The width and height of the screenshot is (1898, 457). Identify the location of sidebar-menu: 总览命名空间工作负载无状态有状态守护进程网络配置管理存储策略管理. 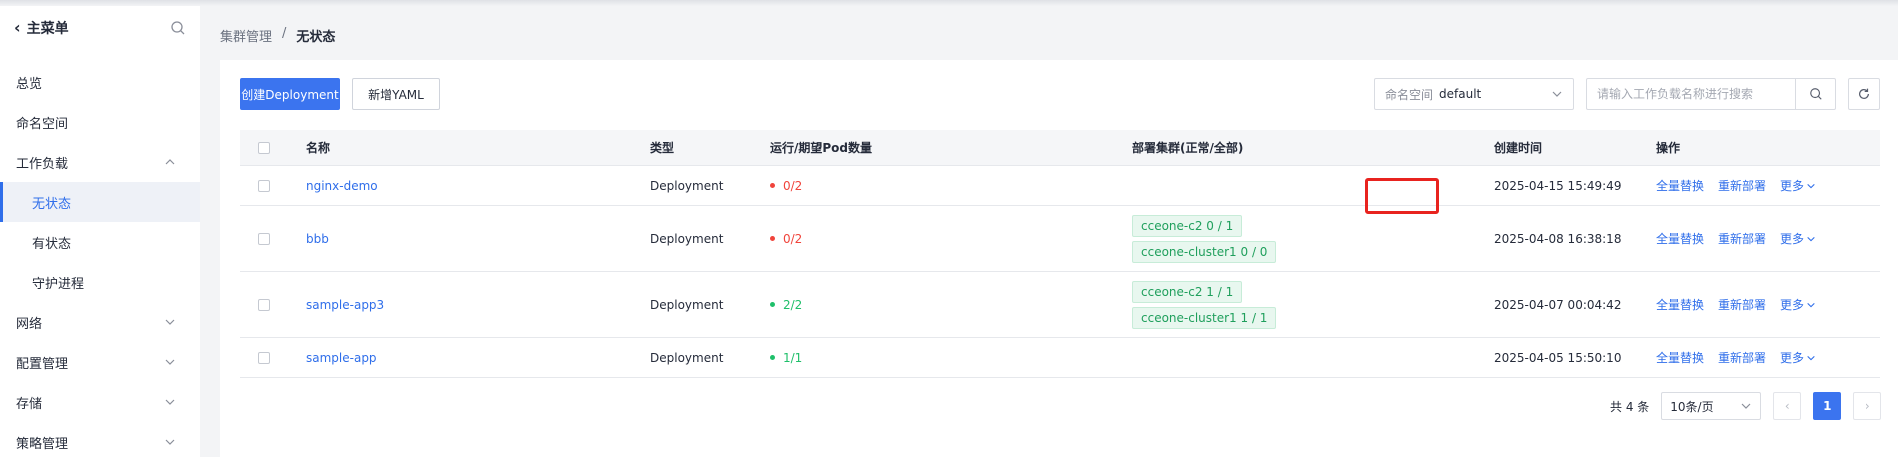
(100, 253).